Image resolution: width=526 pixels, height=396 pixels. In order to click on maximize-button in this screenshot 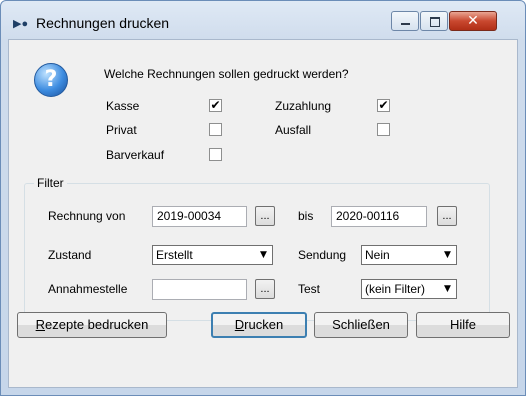, I will do `click(434, 21)`.